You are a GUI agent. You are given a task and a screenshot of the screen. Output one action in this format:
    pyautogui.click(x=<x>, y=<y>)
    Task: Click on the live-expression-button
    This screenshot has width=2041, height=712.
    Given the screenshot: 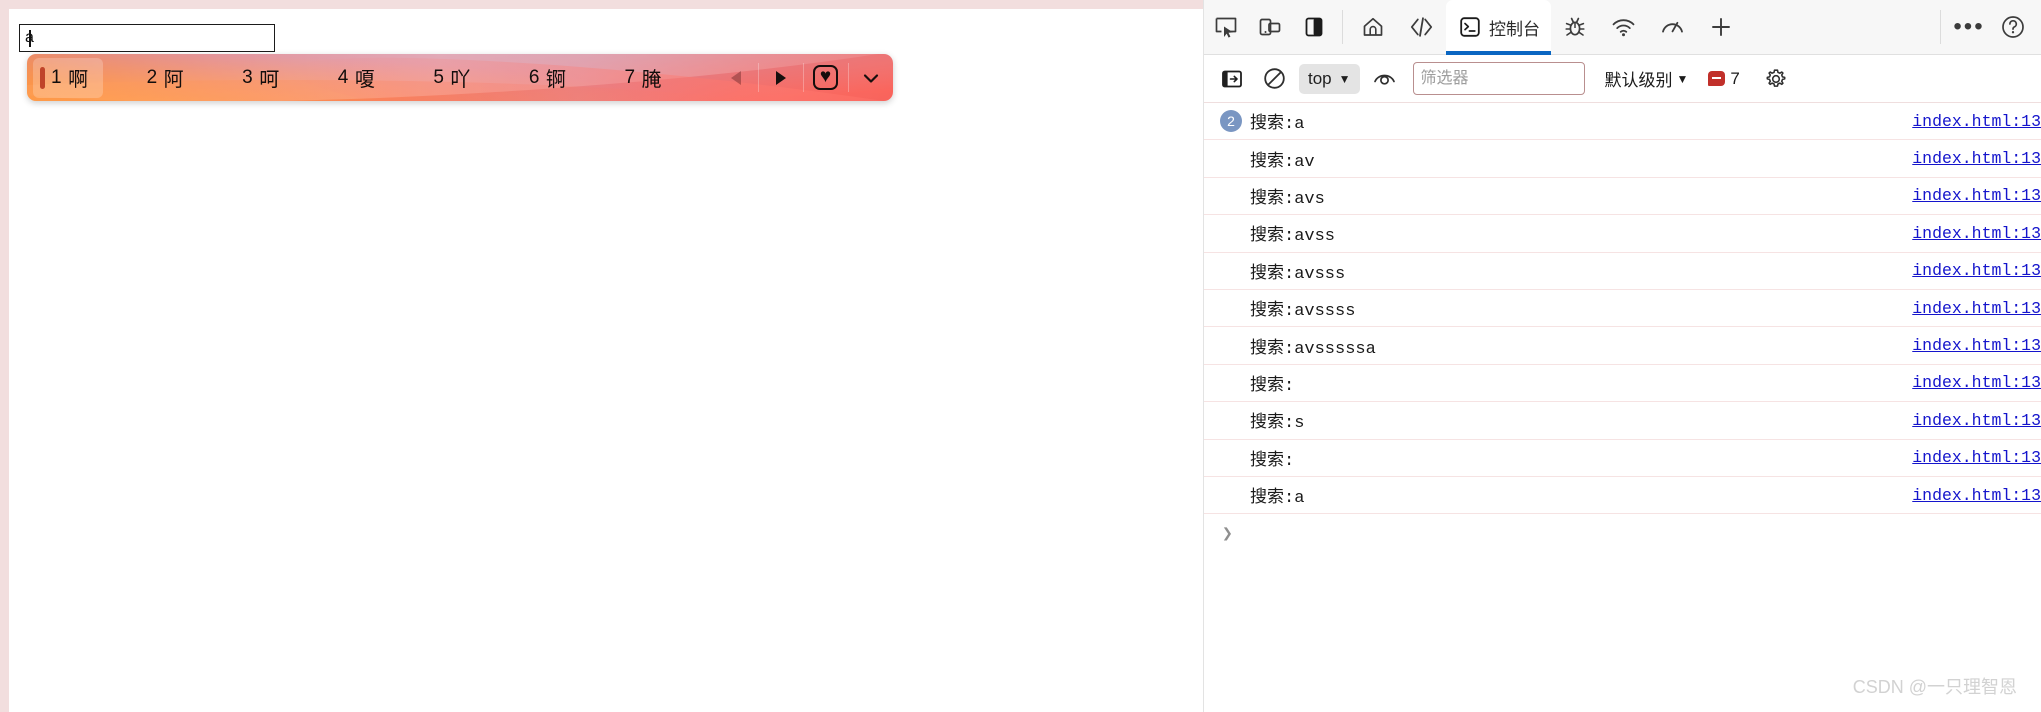 What is the action you would take?
    pyautogui.click(x=1385, y=79)
    